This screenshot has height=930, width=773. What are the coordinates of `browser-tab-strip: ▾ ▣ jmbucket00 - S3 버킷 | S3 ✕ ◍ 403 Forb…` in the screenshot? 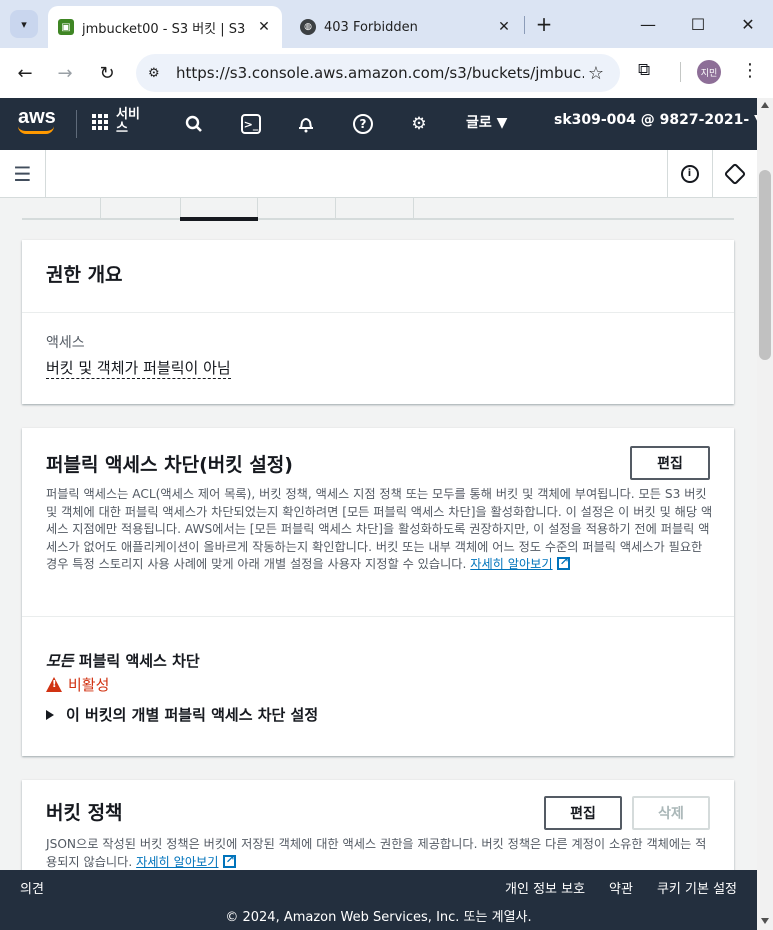 It's located at (386, 24).